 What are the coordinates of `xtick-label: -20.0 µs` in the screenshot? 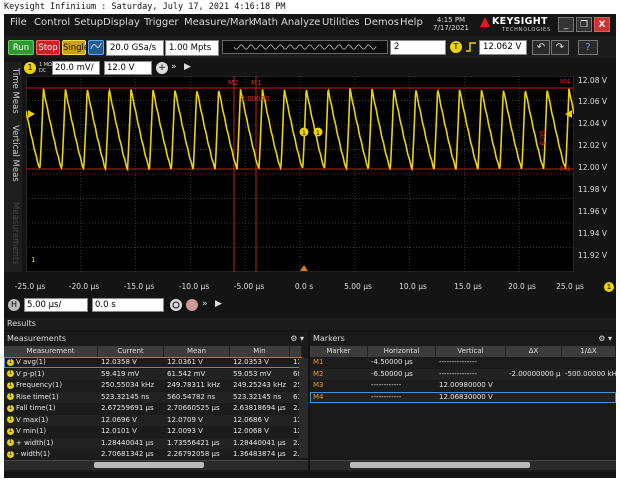 It's located at (84, 286).